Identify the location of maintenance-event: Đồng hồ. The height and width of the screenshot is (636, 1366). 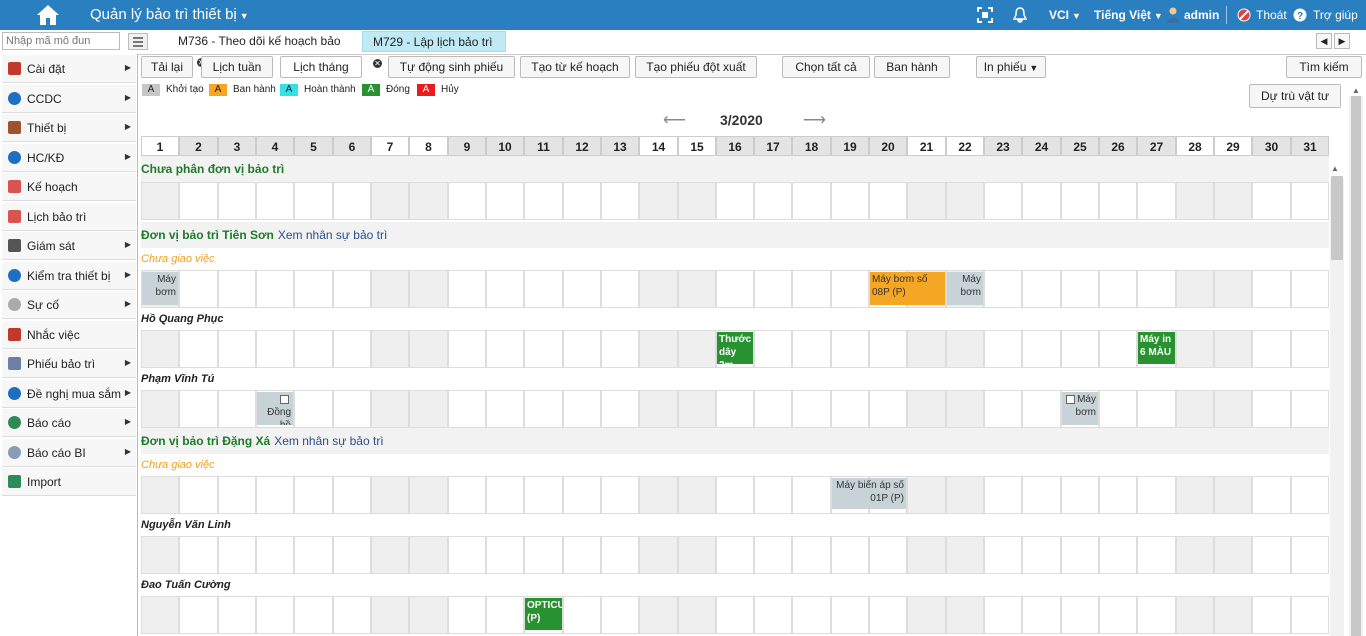
(275, 408).